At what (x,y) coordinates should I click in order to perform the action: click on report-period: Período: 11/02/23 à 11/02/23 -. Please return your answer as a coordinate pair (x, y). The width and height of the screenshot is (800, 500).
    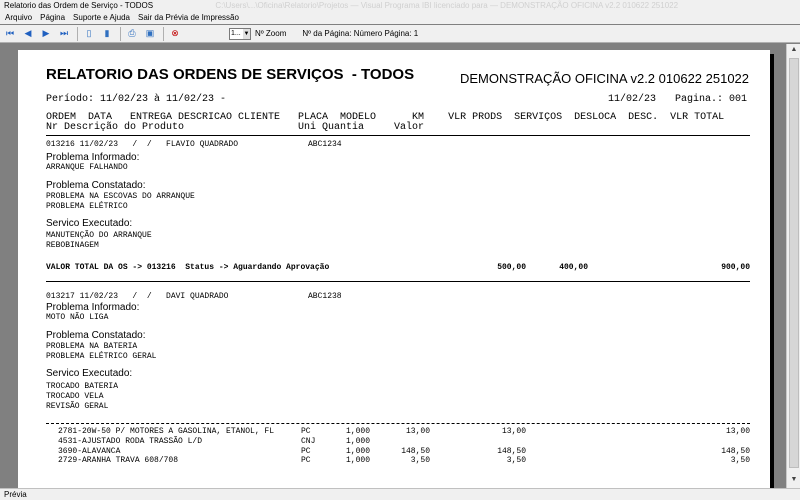
    Looking at the image, I should click on (136, 99).